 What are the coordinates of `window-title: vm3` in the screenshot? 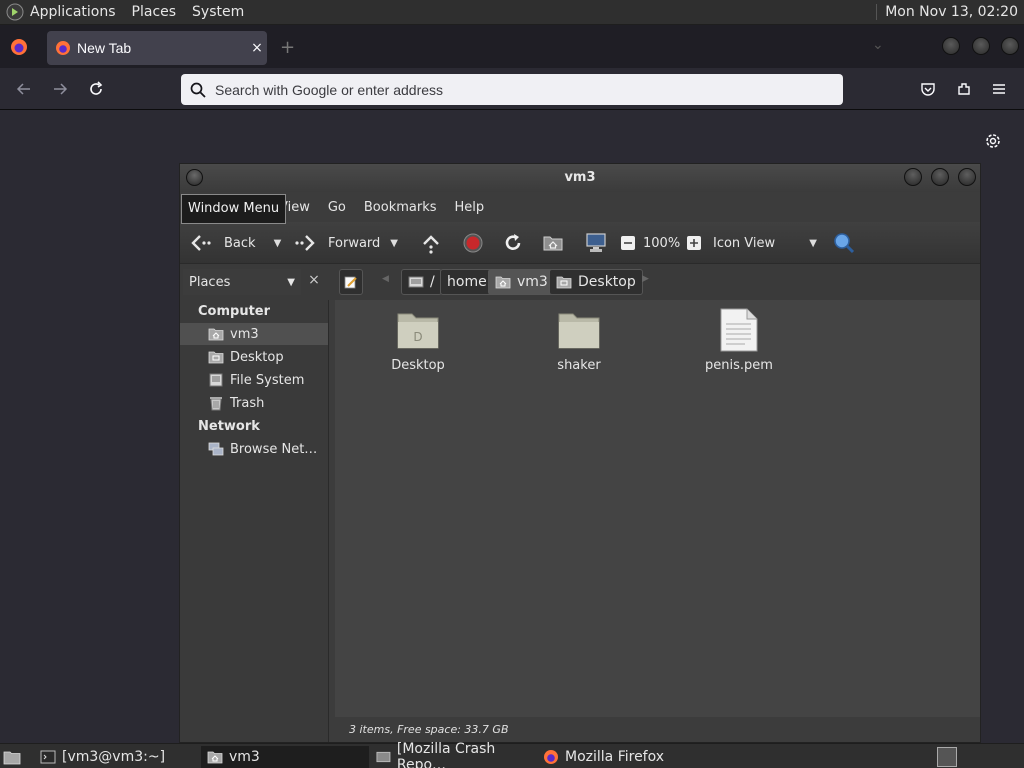 It's located at (580, 177).